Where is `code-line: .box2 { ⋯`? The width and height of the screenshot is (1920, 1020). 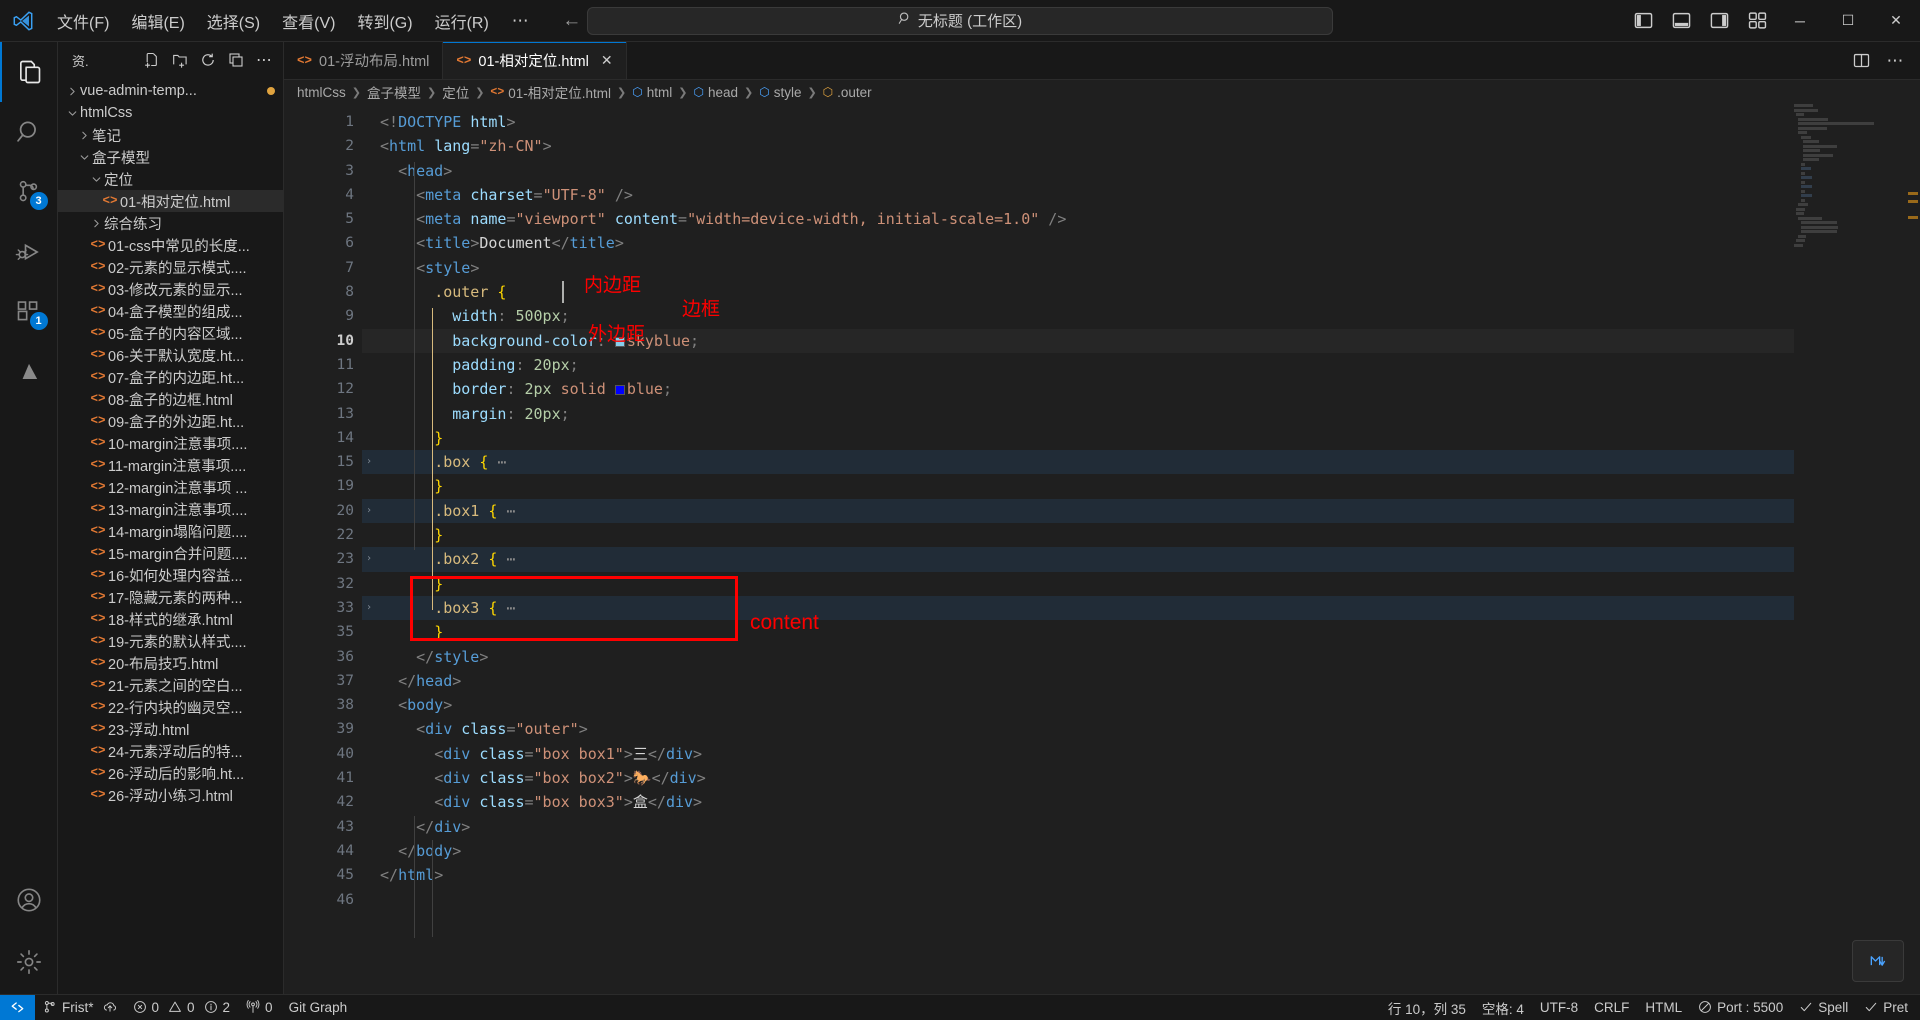 code-line: .box2 { ⋯ is located at coordinates (1141, 559).